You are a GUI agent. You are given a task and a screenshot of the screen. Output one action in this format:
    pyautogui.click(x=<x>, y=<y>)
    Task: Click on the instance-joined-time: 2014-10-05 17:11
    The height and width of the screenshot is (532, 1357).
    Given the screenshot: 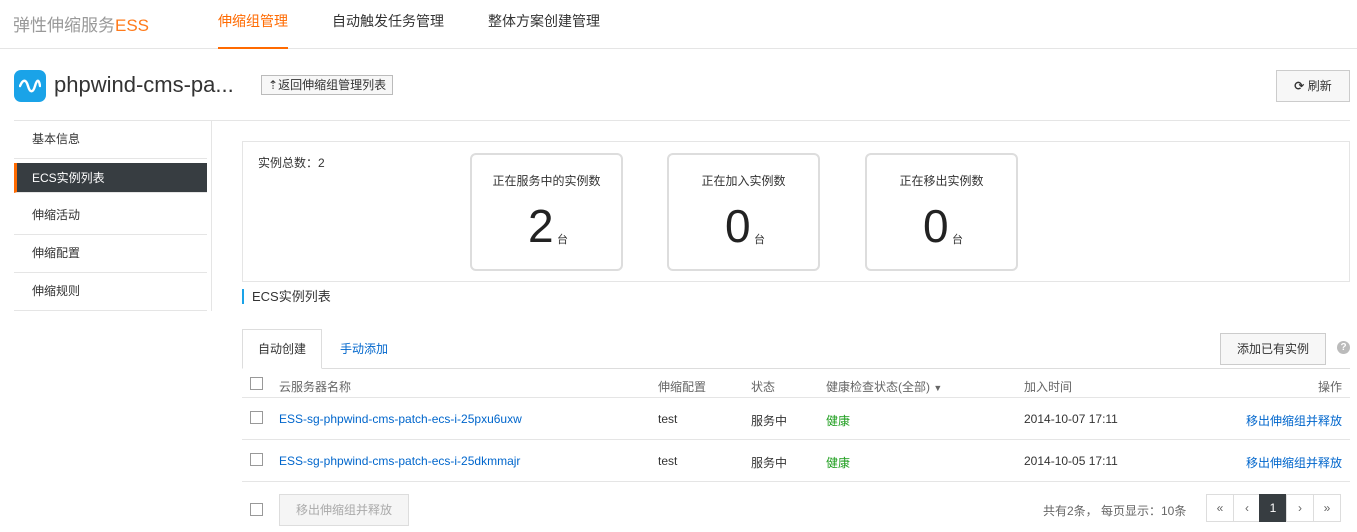 What is the action you would take?
    pyautogui.click(x=1071, y=461)
    